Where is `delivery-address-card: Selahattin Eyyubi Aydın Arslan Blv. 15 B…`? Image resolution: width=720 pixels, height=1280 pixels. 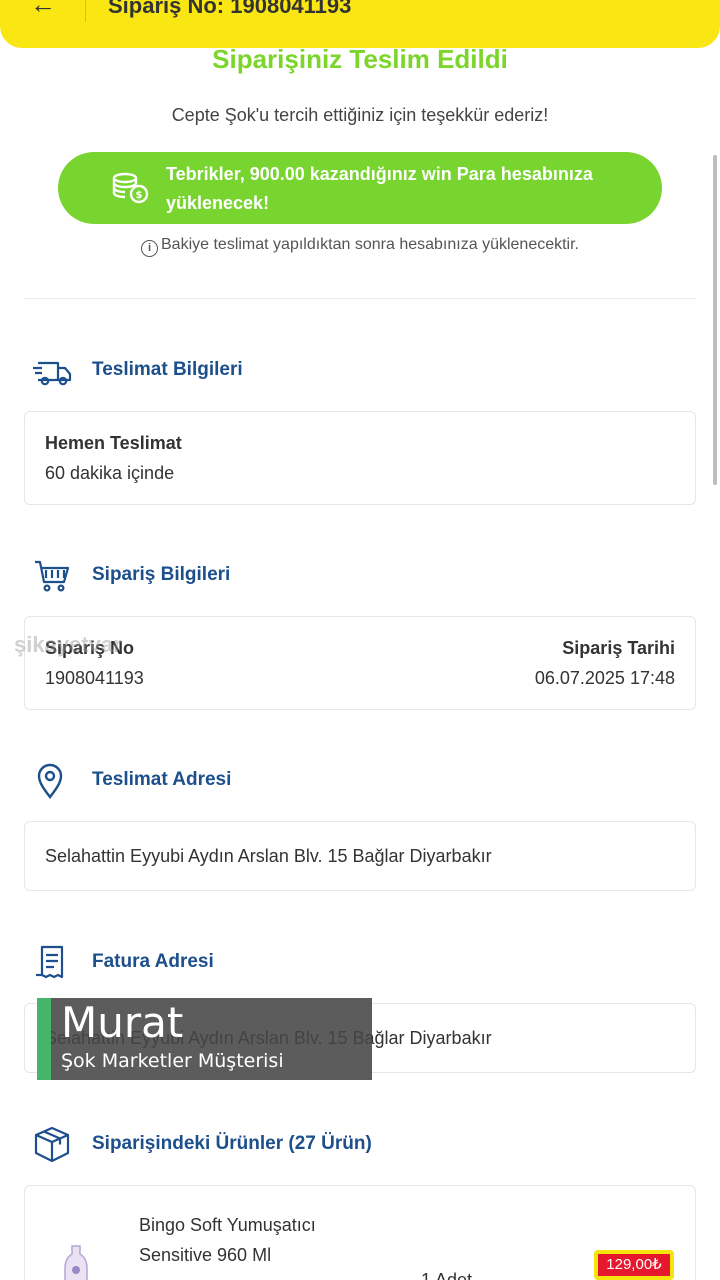 delivery-address-card: Selahattin Eyyubi Aydın Arslan Blv. 15 B… is located at coordinates (360, 856).